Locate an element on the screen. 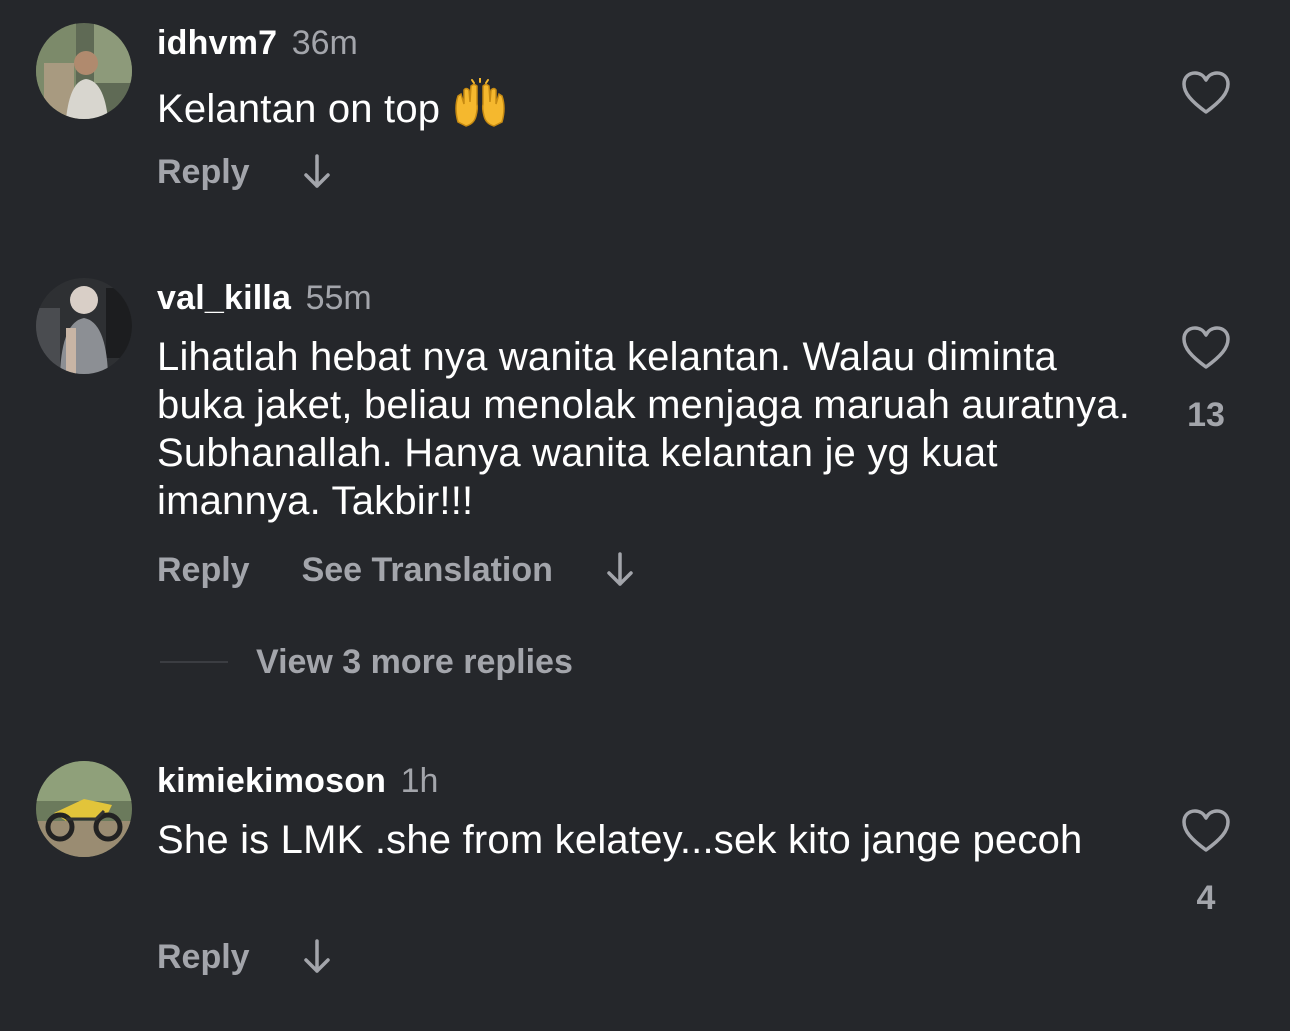 The width and height of the screenshot is (1290, 1031). avatar is located at coordinates (84, 809).